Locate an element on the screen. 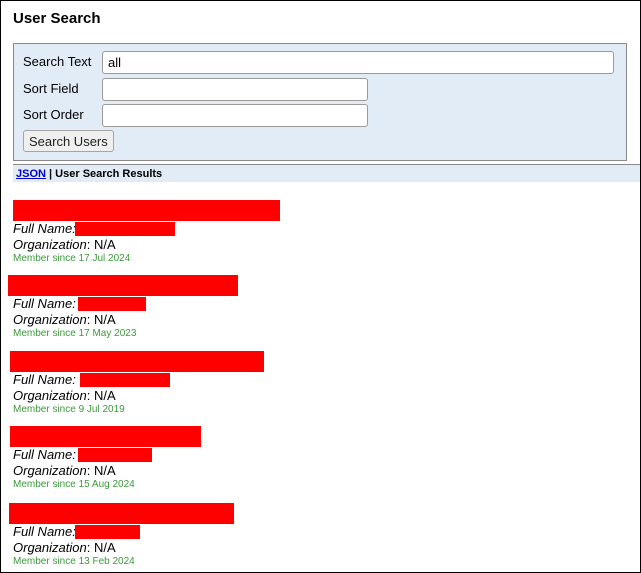  search-users-button: Search Users is located at coordinates (68, 141).